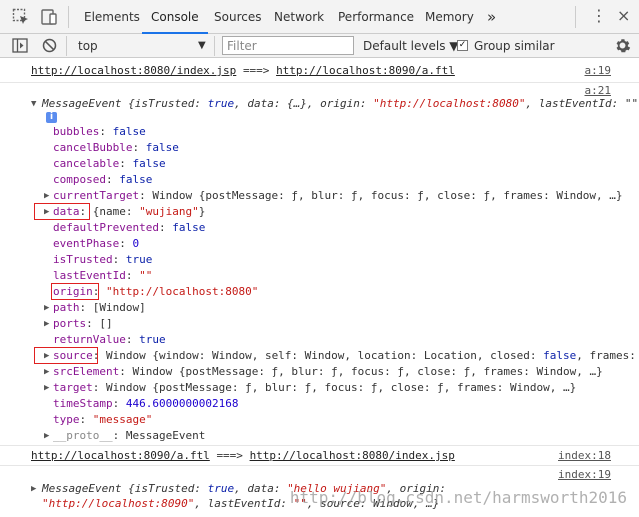  I want to click on property-row: returnValue: true, so click(109, 339).